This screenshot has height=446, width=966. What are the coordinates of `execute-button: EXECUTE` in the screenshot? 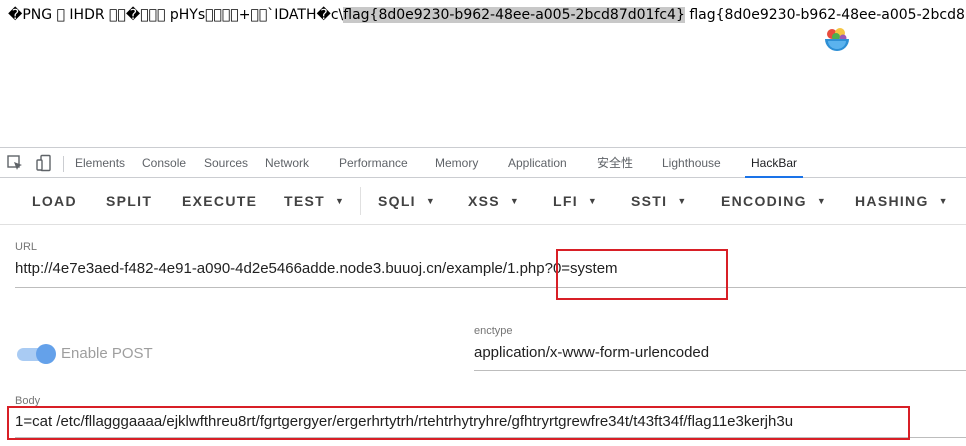 It's located at (219, 201).